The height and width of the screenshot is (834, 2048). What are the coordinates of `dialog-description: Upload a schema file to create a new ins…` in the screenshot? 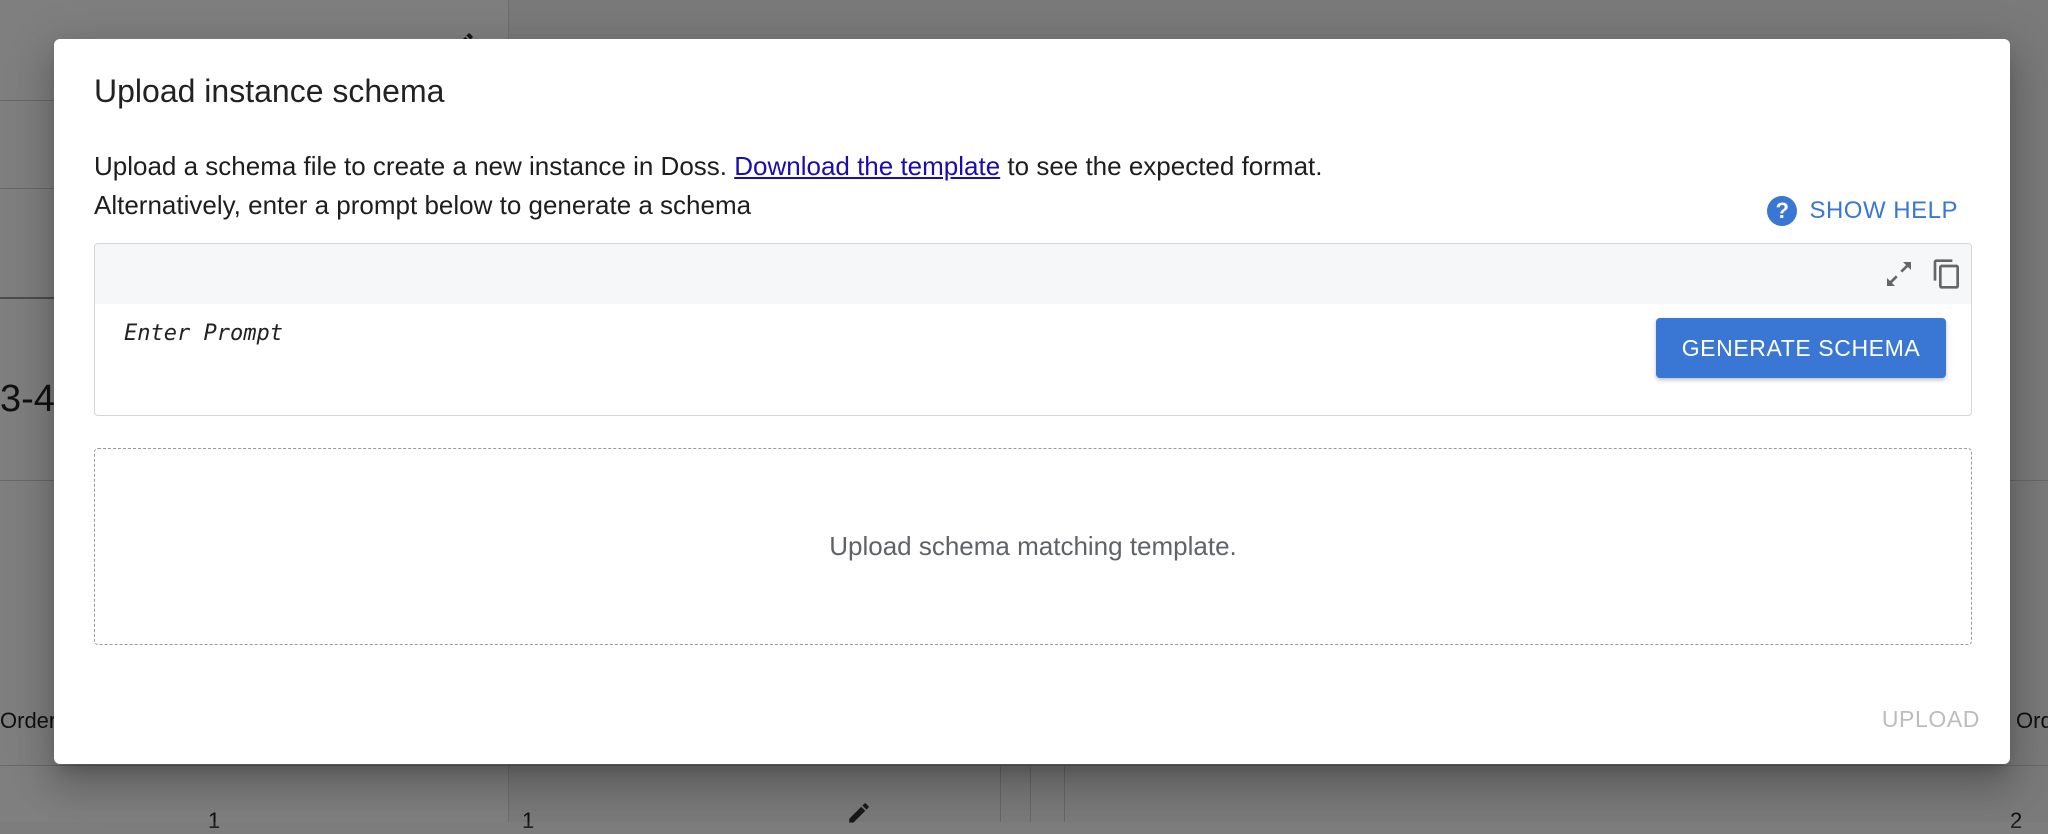 It's located at (708, 186).